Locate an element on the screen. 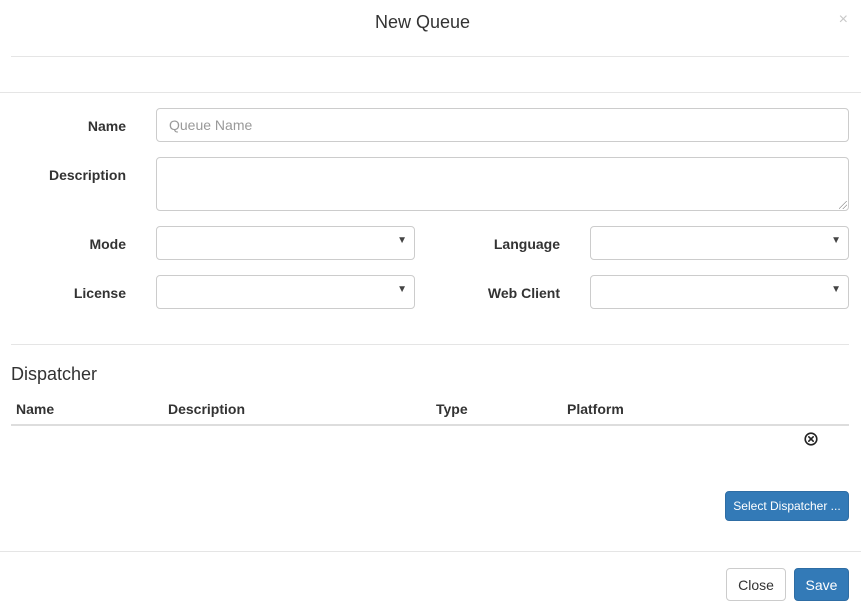 The height and width of the screenshot is (615, 861). save-button: Save is located at coordinates (821, 584).